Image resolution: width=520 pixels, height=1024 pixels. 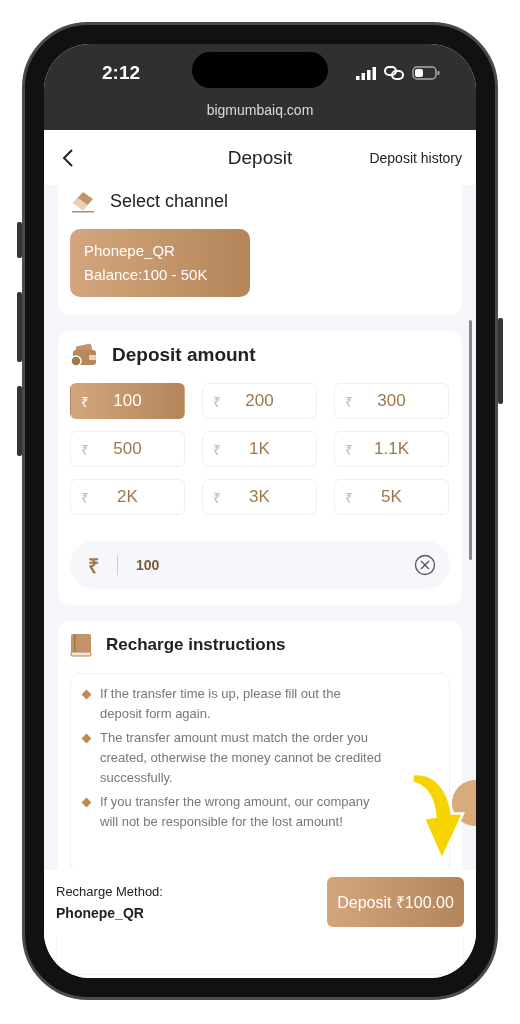 What do you see at coordinates (259, 449) in the screenshot?
I see `amount-option: ₹ 1K` at bounding box center [259, 449].